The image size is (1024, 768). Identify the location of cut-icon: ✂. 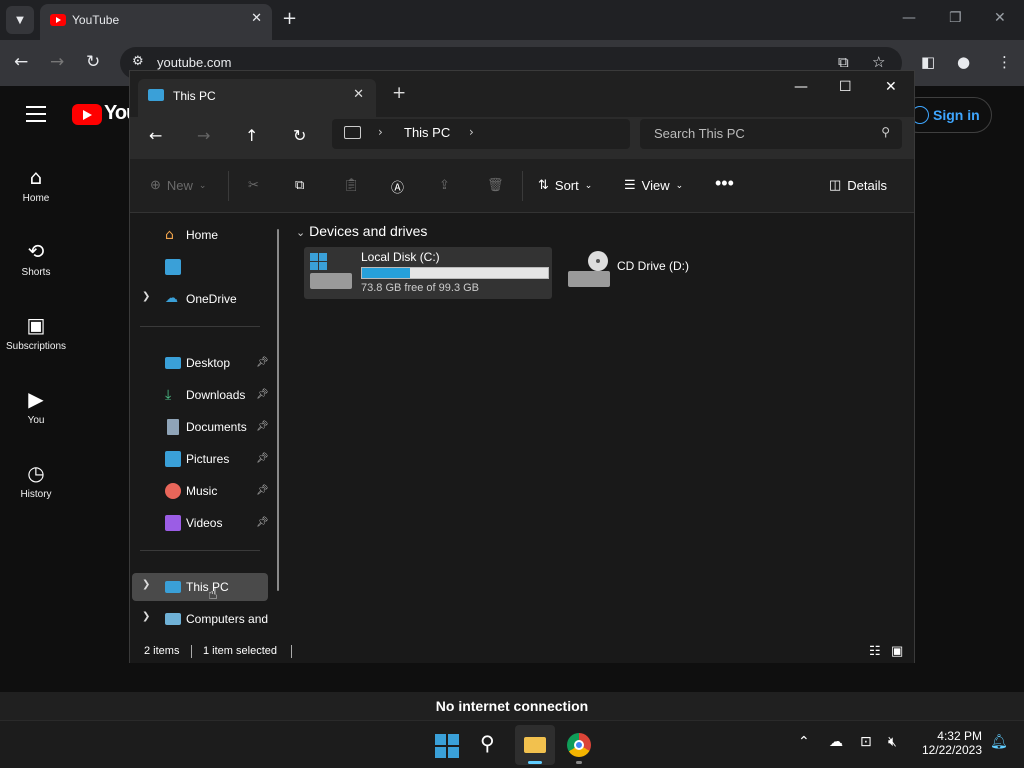
(253, 185).